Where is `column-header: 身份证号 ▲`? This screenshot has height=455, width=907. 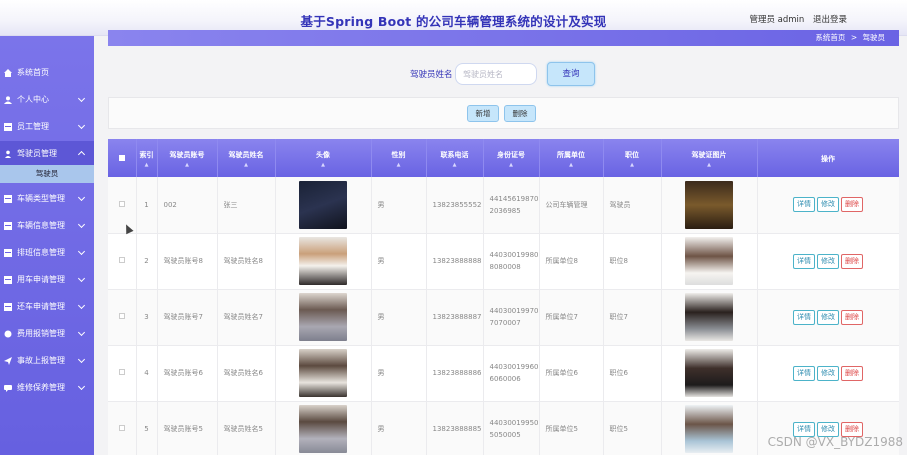 column-header: 身份证号 ▲ is located at coordinates (511, 158).